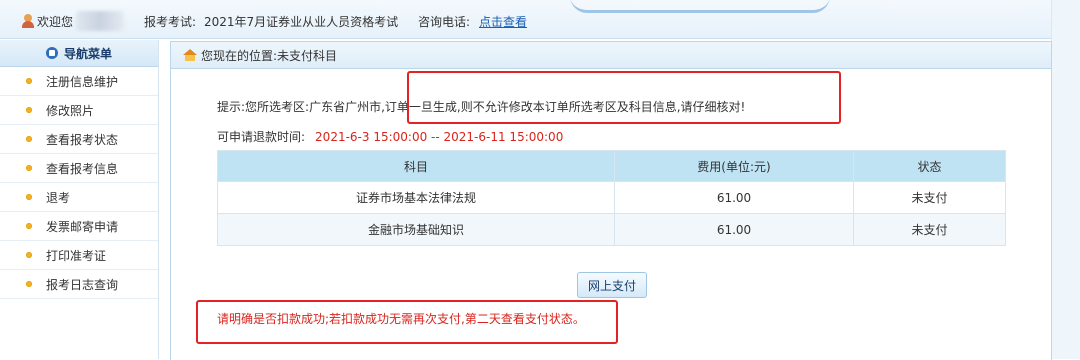  I want to click on sidebar-item-exam-status: 查看报考状态, so click(79, 139).